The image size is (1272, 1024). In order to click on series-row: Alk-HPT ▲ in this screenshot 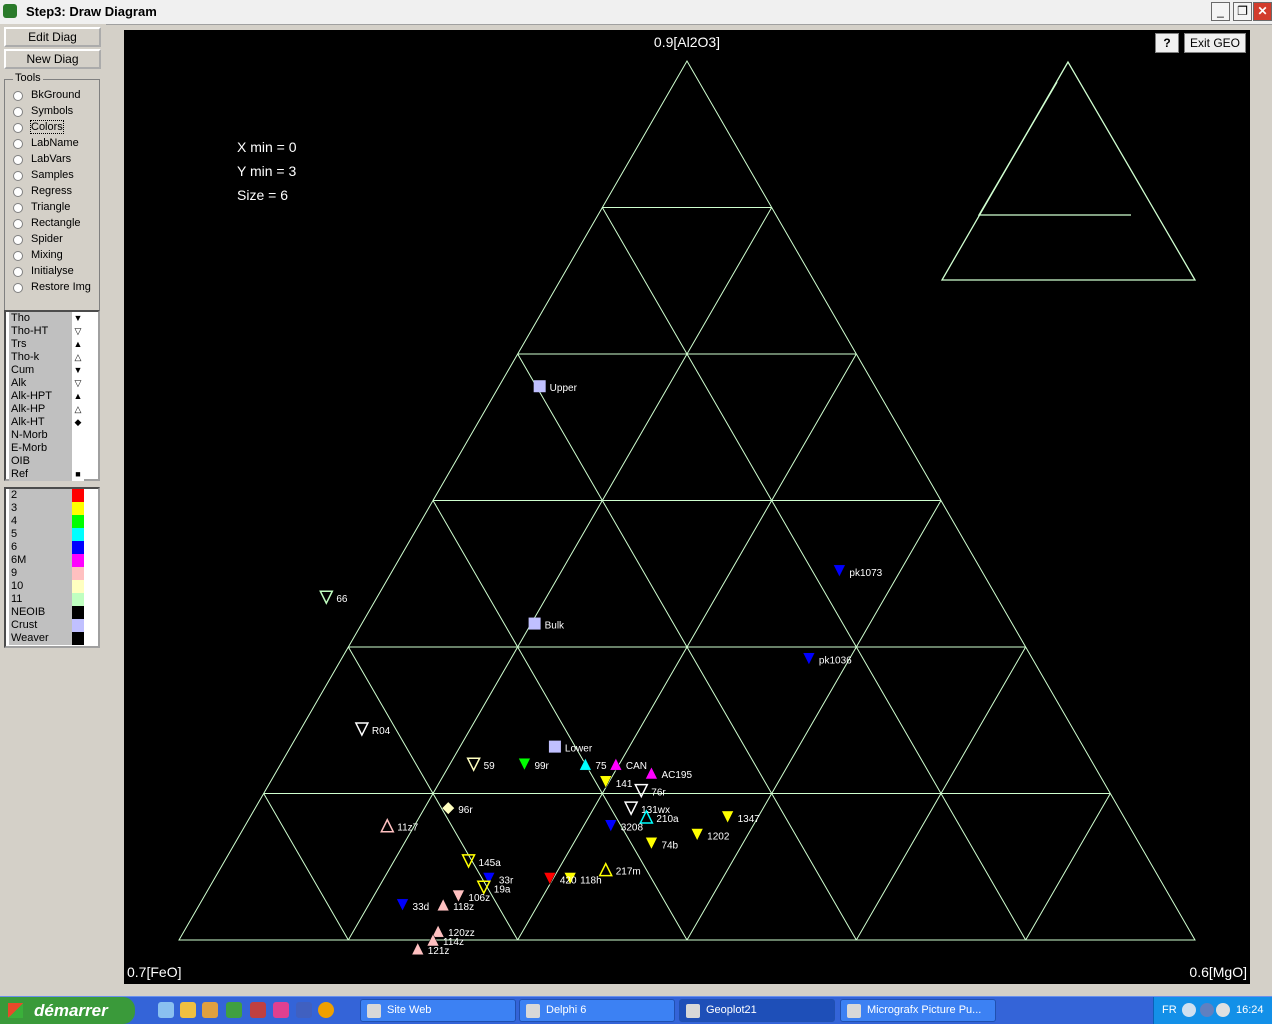, I will do `click(52, 396)`.